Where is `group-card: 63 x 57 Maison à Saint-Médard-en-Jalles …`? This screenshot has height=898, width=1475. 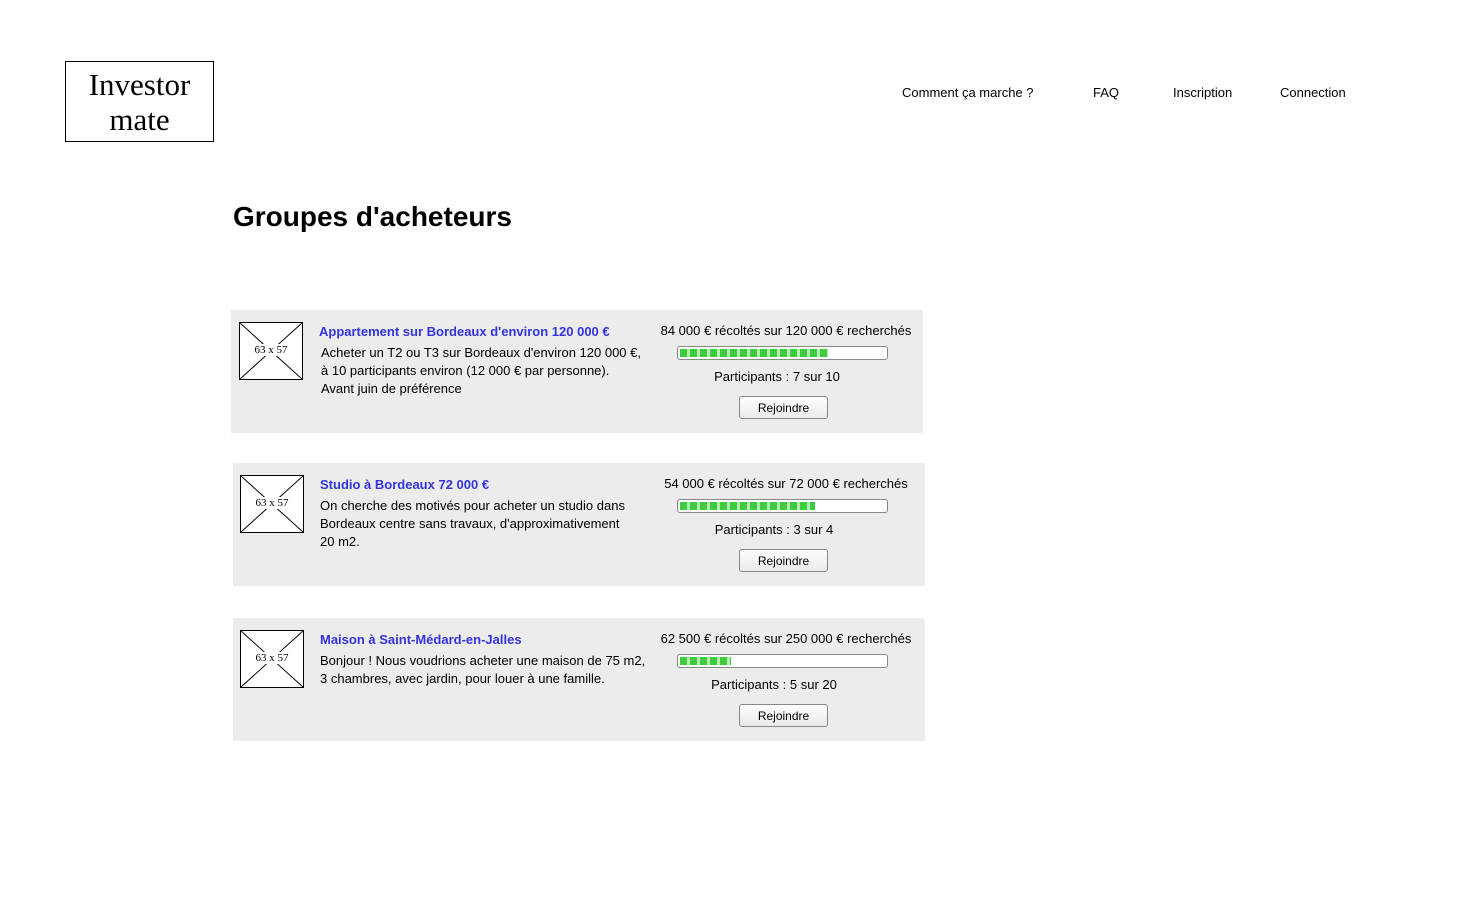
group-card: 63 x 57 Maison à Saint-Médard-en-Jalles … is located at coordinates (579, 679).